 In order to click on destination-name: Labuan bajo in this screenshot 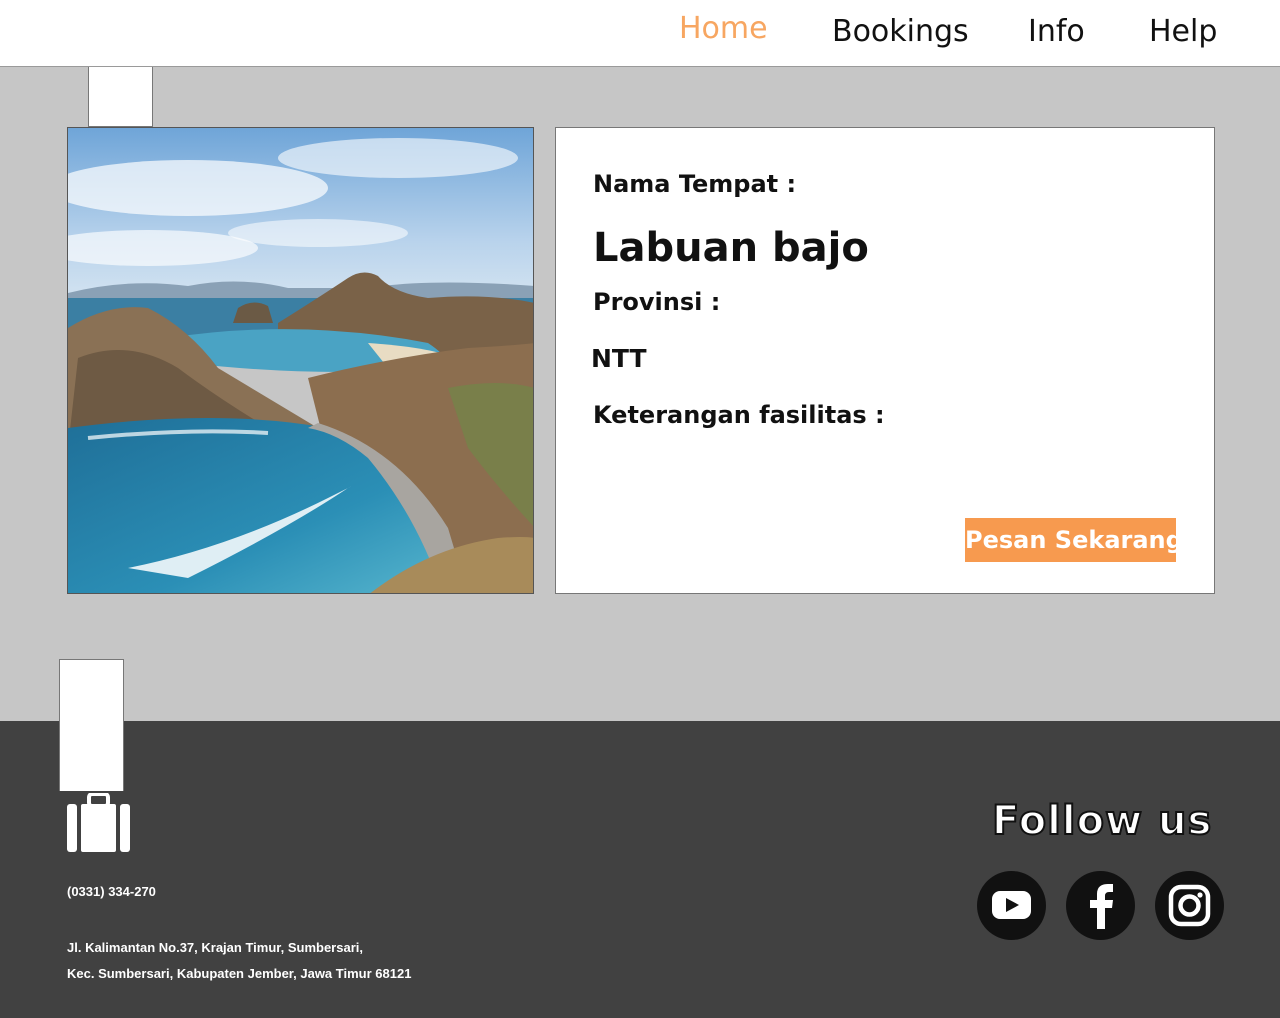, I will do `click(731, 248)`.